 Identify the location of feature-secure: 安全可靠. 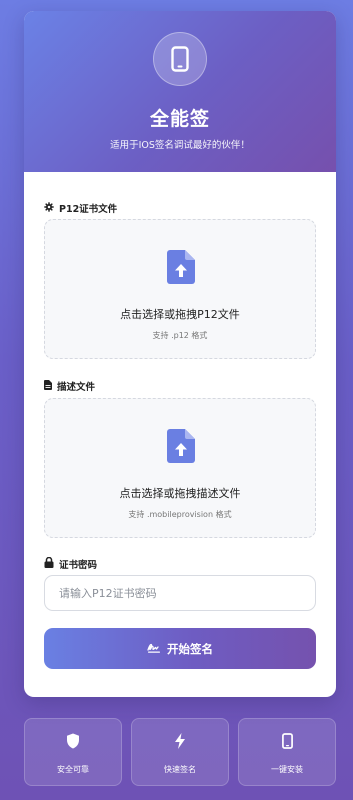
(73, 752).